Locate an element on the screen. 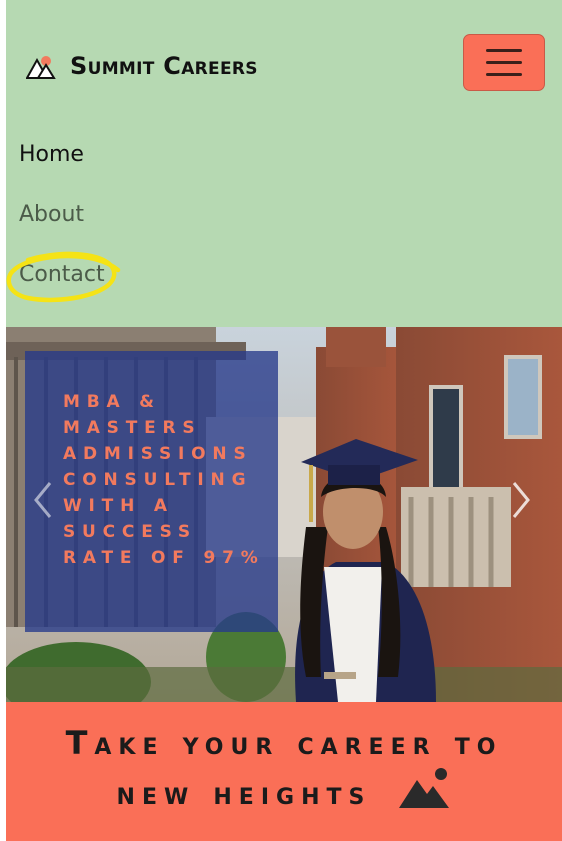 This screenshot has height=841, width=562. tagline-line-2-wrap: new heights is located at coordinates (284, 793).